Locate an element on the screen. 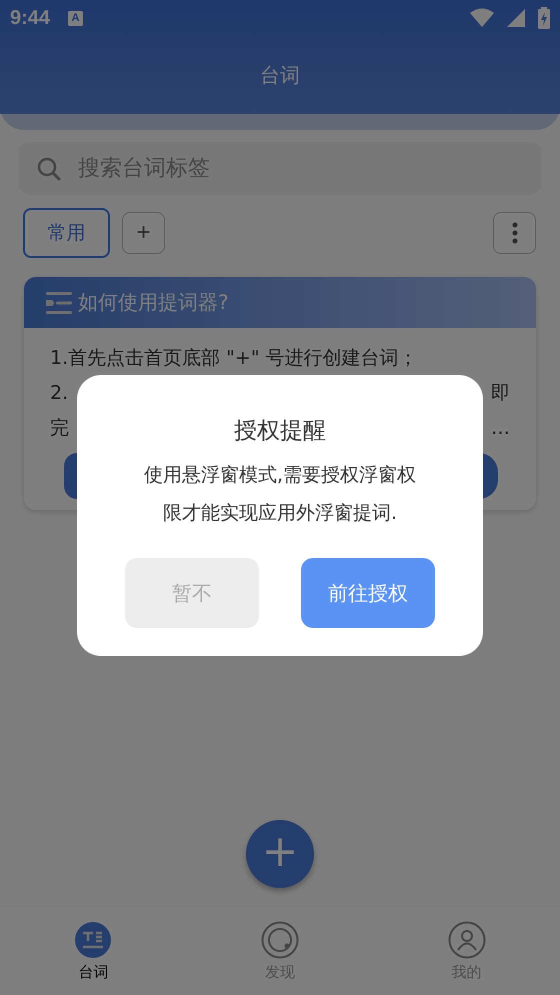 The width and height of the screenshot is (560, 995). wifi-icon is located at coordinates (482, 18).